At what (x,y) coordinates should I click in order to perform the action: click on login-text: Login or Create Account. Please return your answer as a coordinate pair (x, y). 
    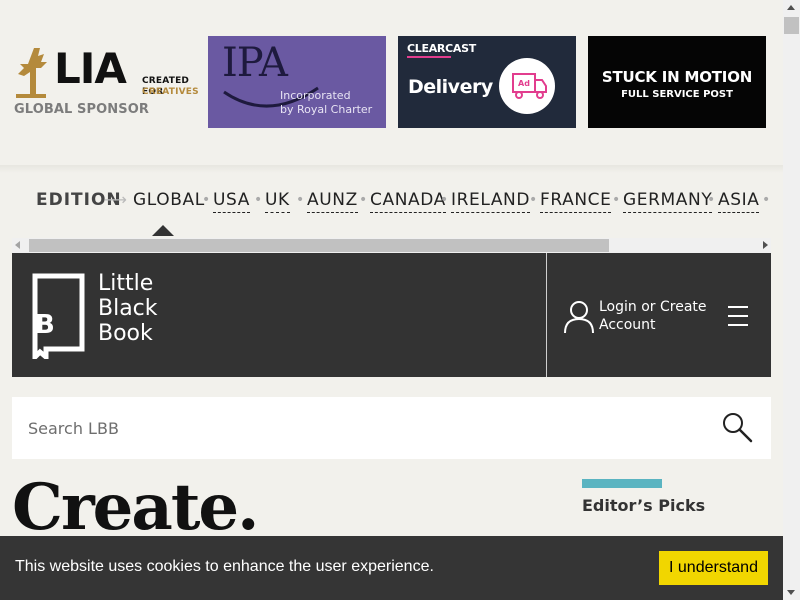
    Looking at the image, I should click on (653, 316).